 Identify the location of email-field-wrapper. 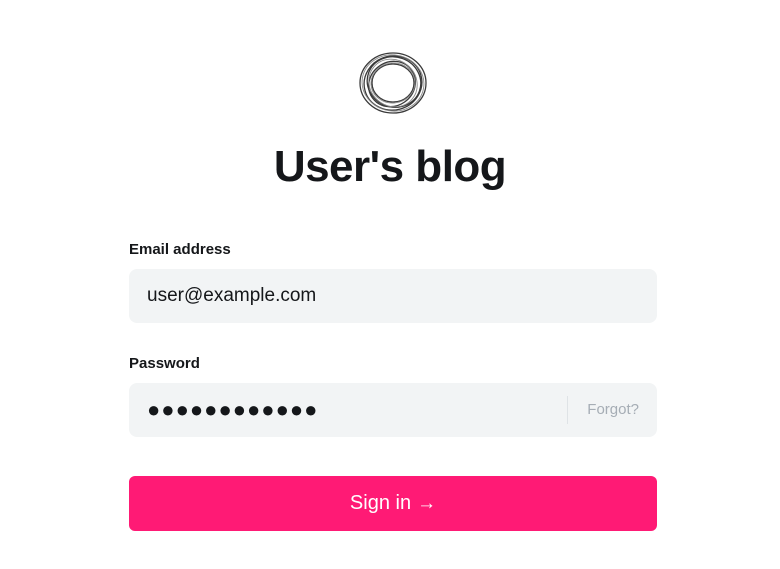
(393, 296).